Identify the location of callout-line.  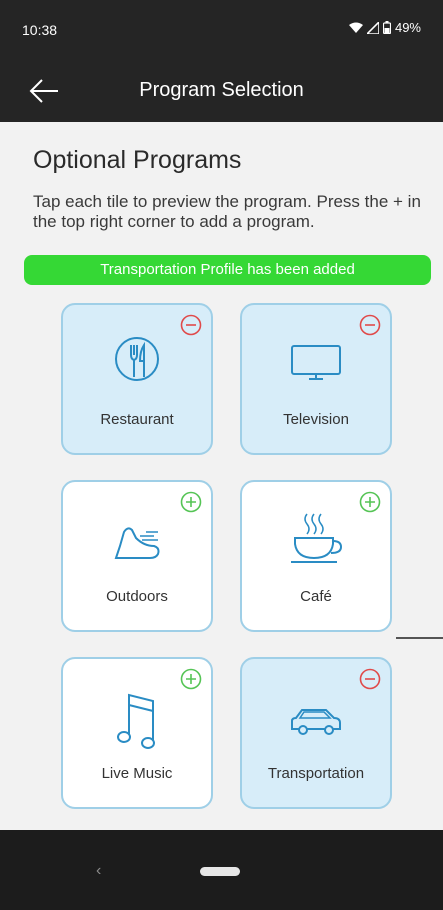
(419, 638).